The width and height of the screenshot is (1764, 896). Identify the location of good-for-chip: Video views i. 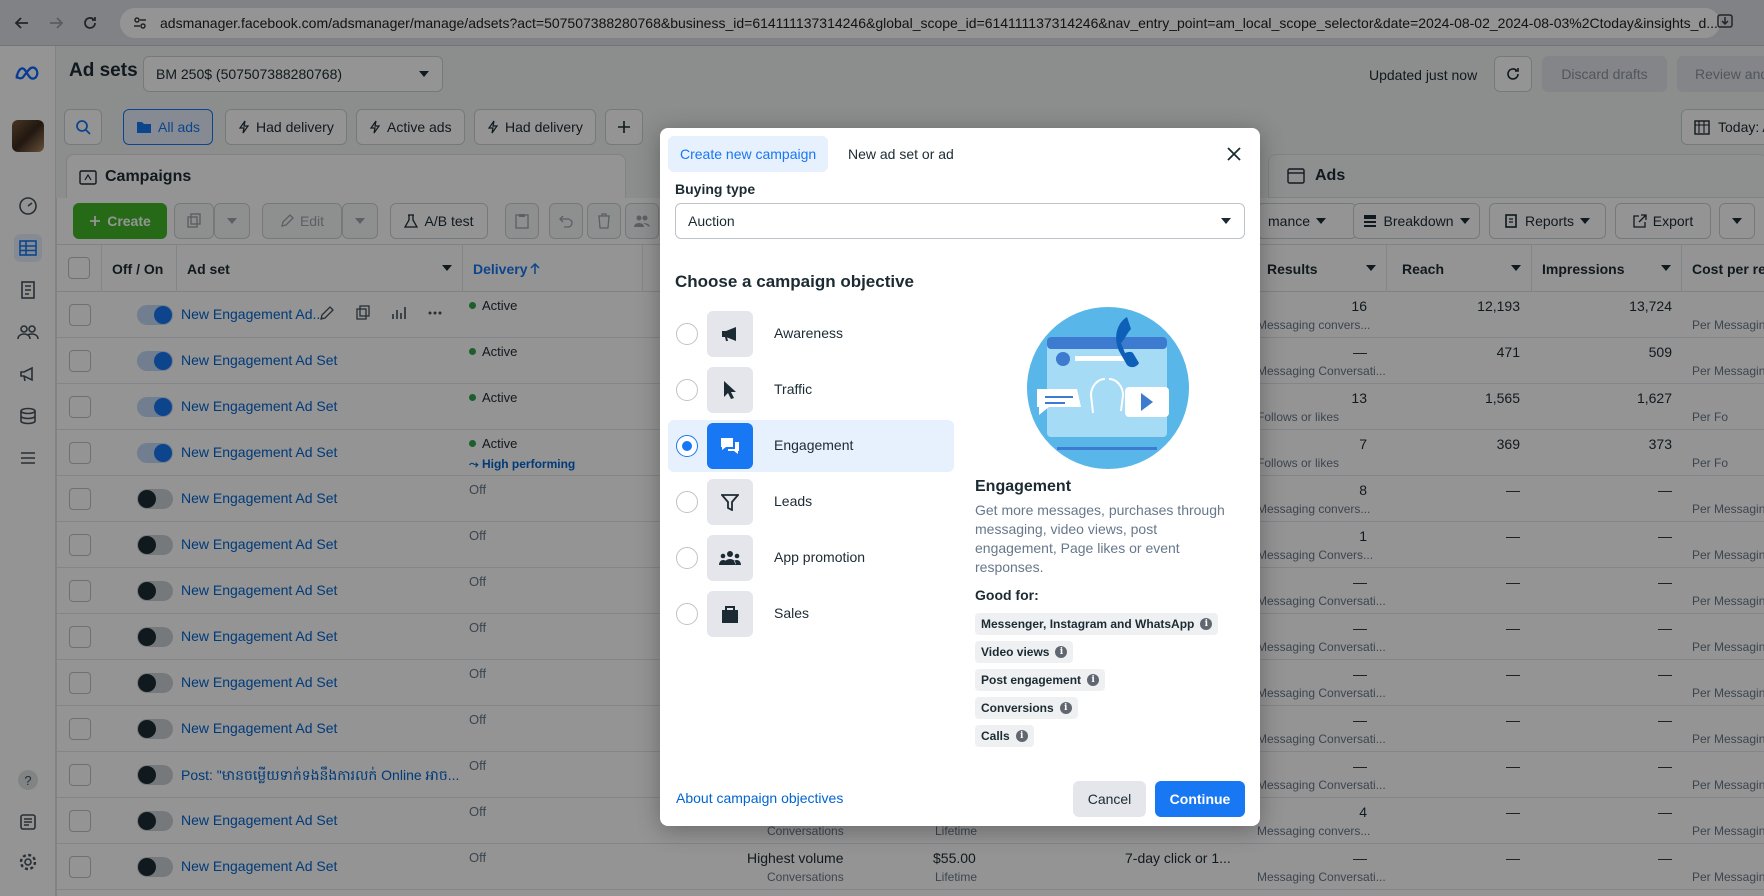
(1024, 652).